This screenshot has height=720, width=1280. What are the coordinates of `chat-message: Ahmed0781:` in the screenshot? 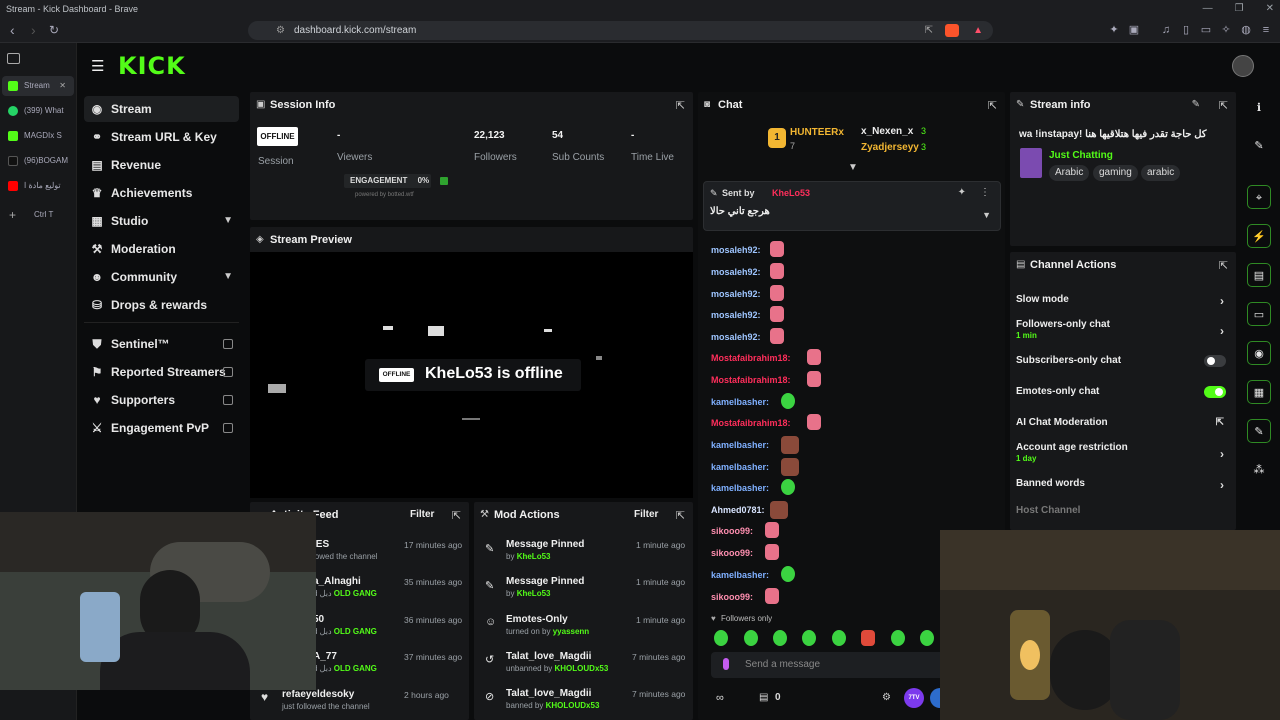 It's located at (738, 510).